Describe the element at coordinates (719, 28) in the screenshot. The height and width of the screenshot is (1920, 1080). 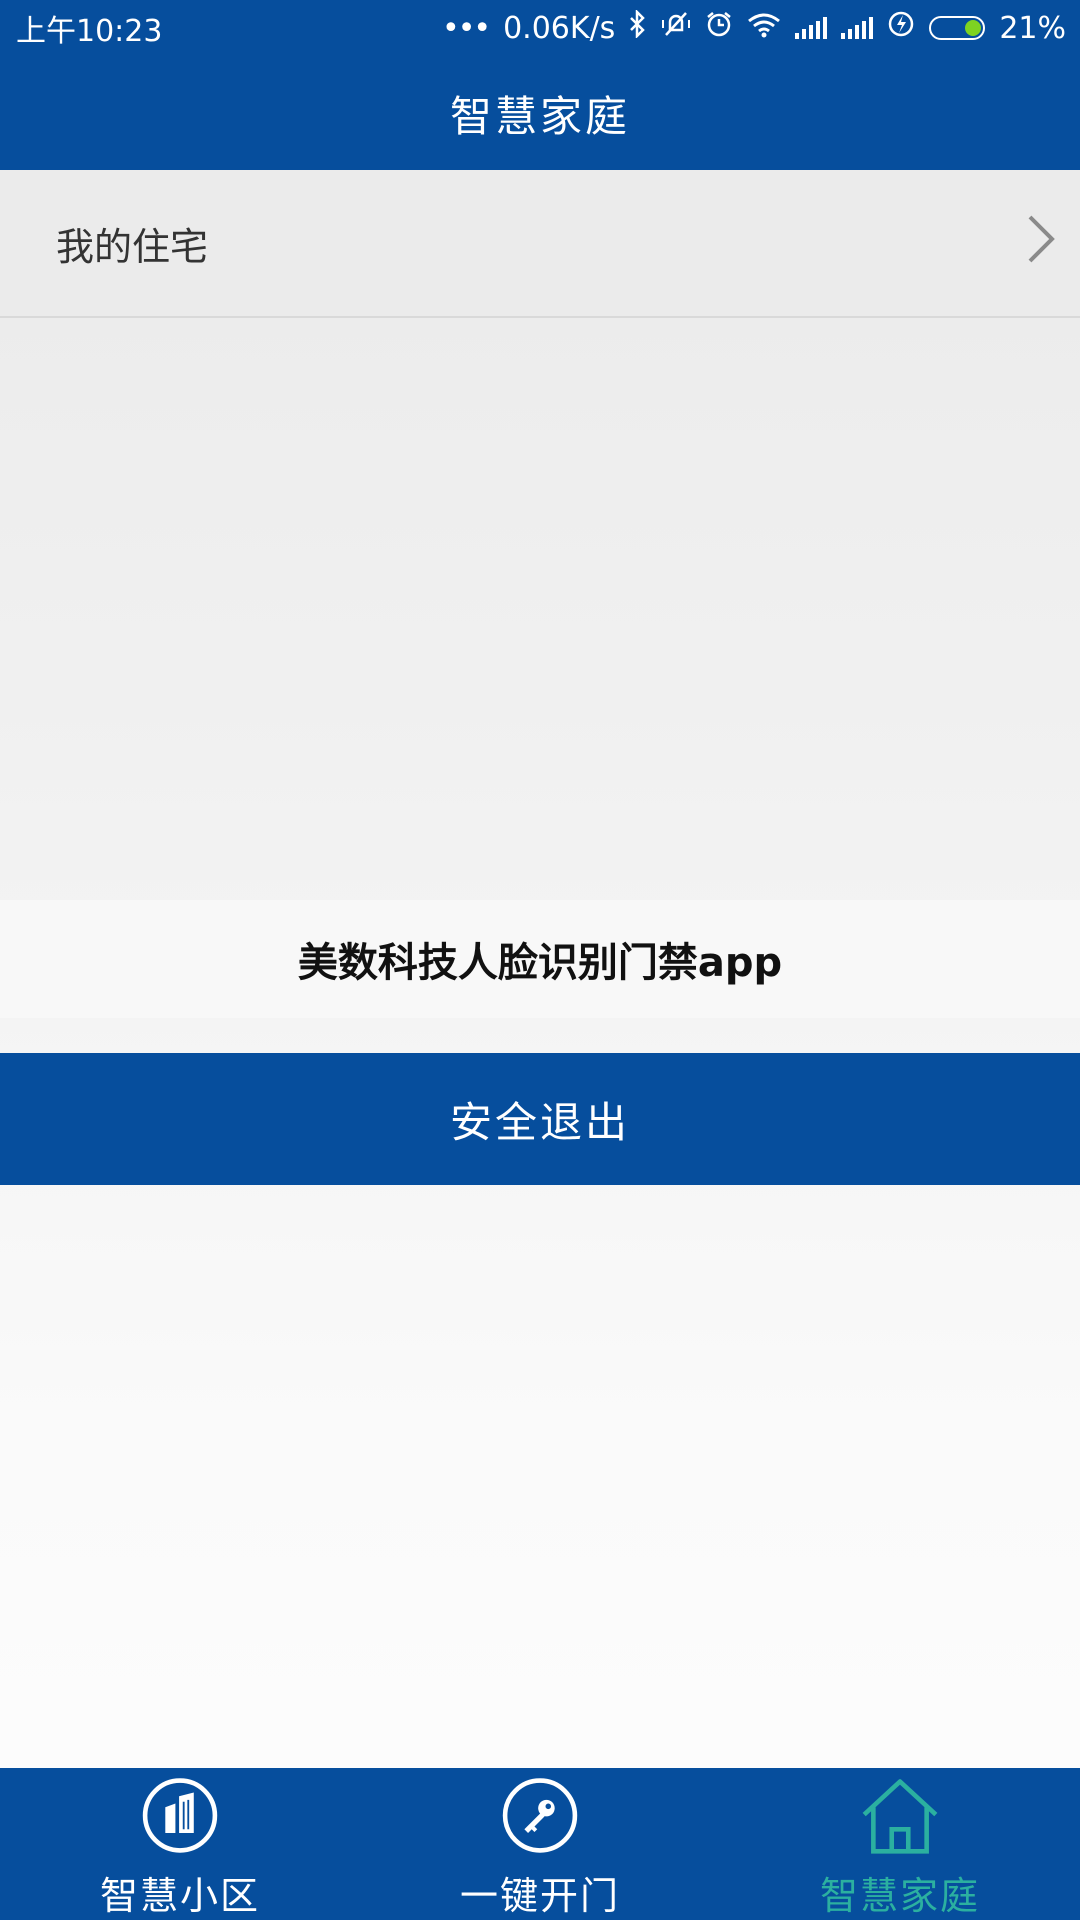
I see `alarm-icon` at that location.